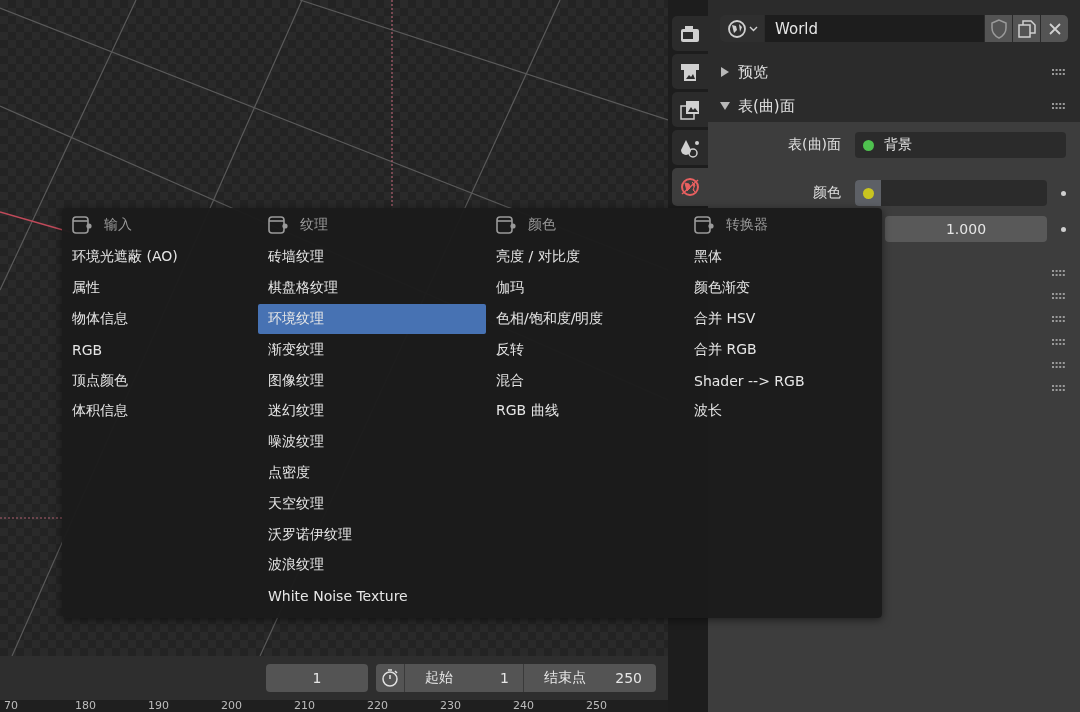 This screenshot has height=712, width=1080. What do you see at coordinates (160, 288) in the screenshot?
I see `menu-item: 属性` at bounding box center [160, 288].